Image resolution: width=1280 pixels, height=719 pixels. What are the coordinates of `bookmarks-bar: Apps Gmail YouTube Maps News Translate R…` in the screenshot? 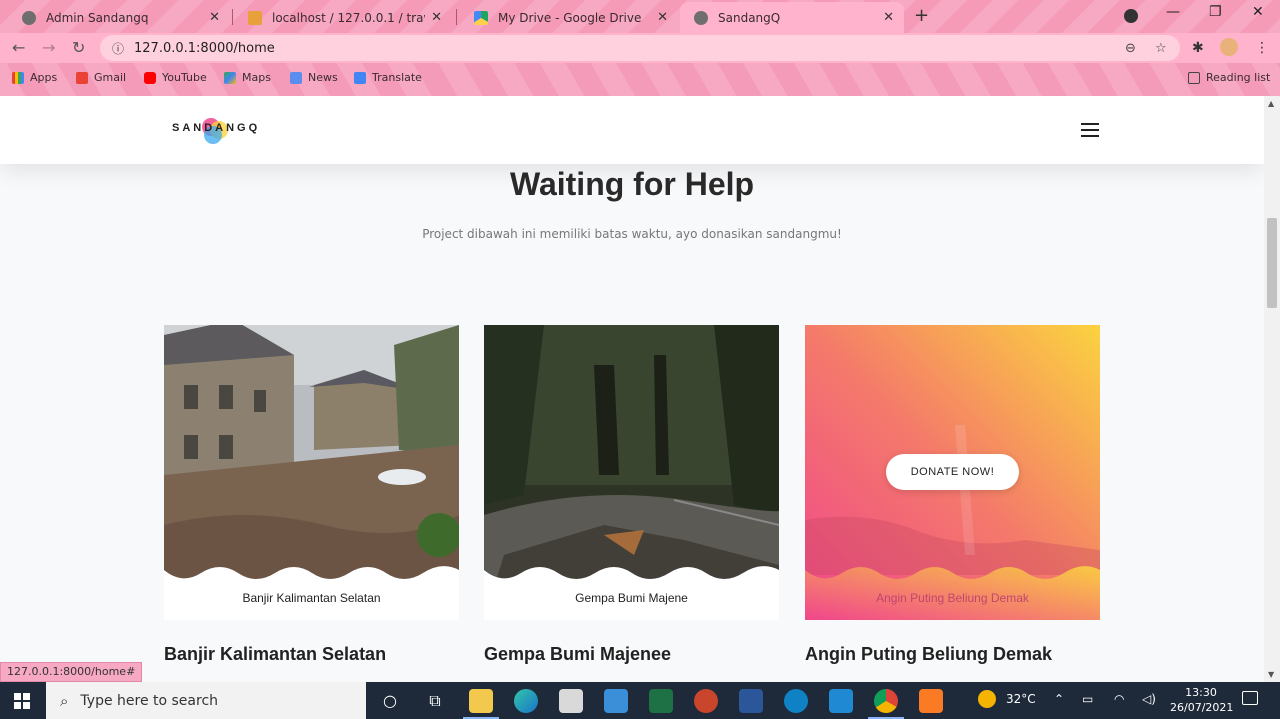 It's located at (640, 79).